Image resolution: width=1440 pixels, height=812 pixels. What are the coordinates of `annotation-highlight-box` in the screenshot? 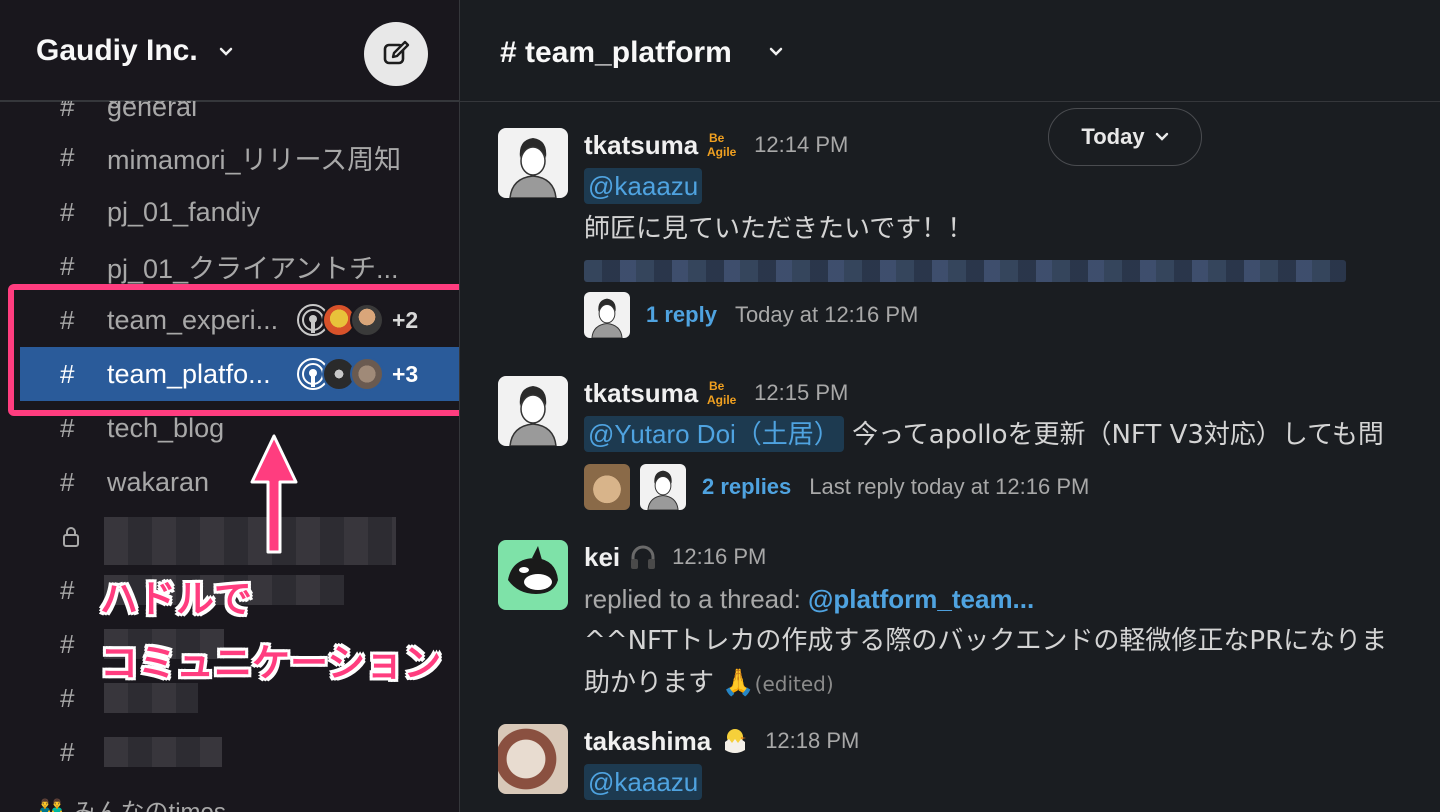 It's located at (233, 350).